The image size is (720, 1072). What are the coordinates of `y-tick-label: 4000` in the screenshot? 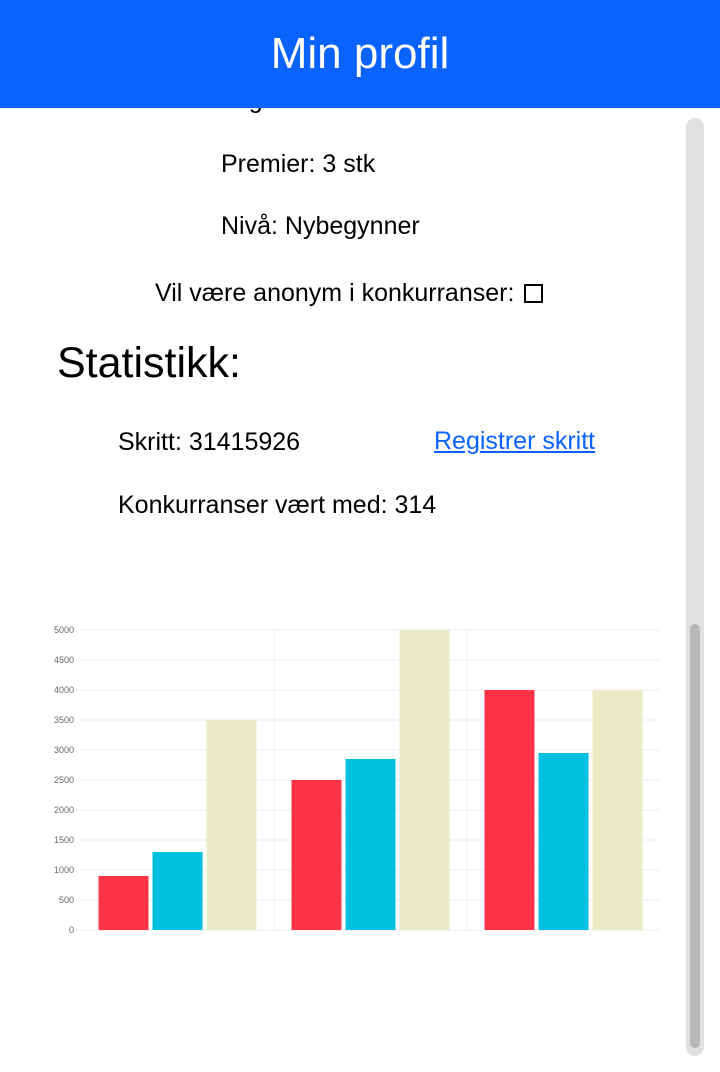 It's located at (64, 690).